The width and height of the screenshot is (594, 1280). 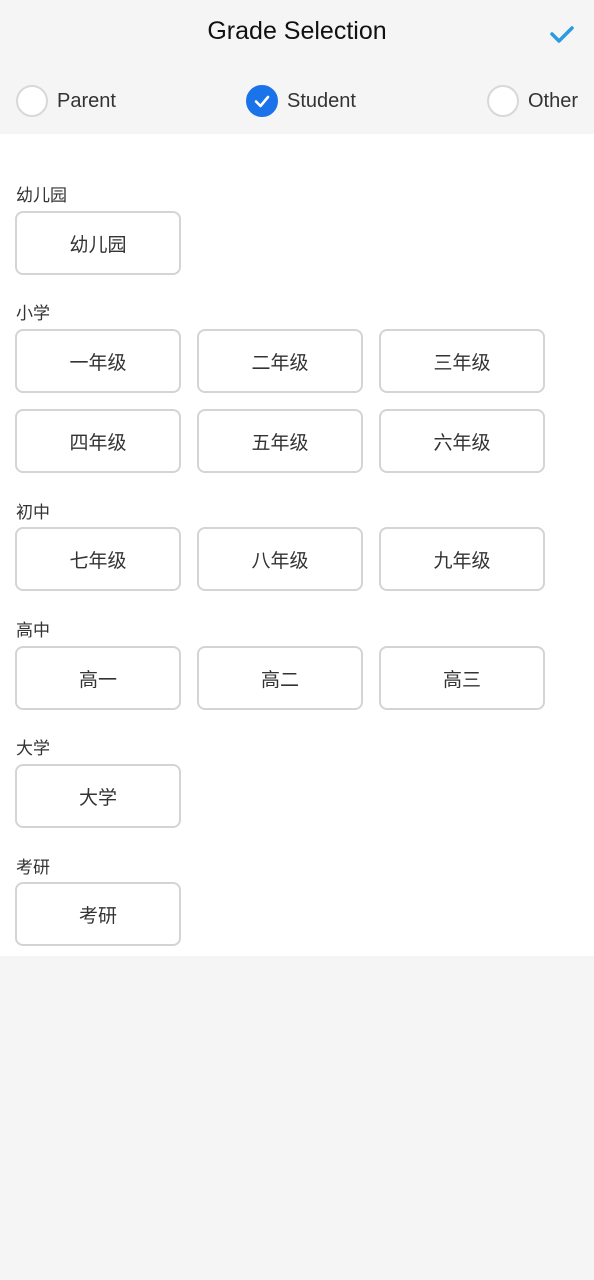 What do you see at coordinates (280, 678) in the screenshot?
I see `grade-button: 高二` at bounding box center [280, 678].